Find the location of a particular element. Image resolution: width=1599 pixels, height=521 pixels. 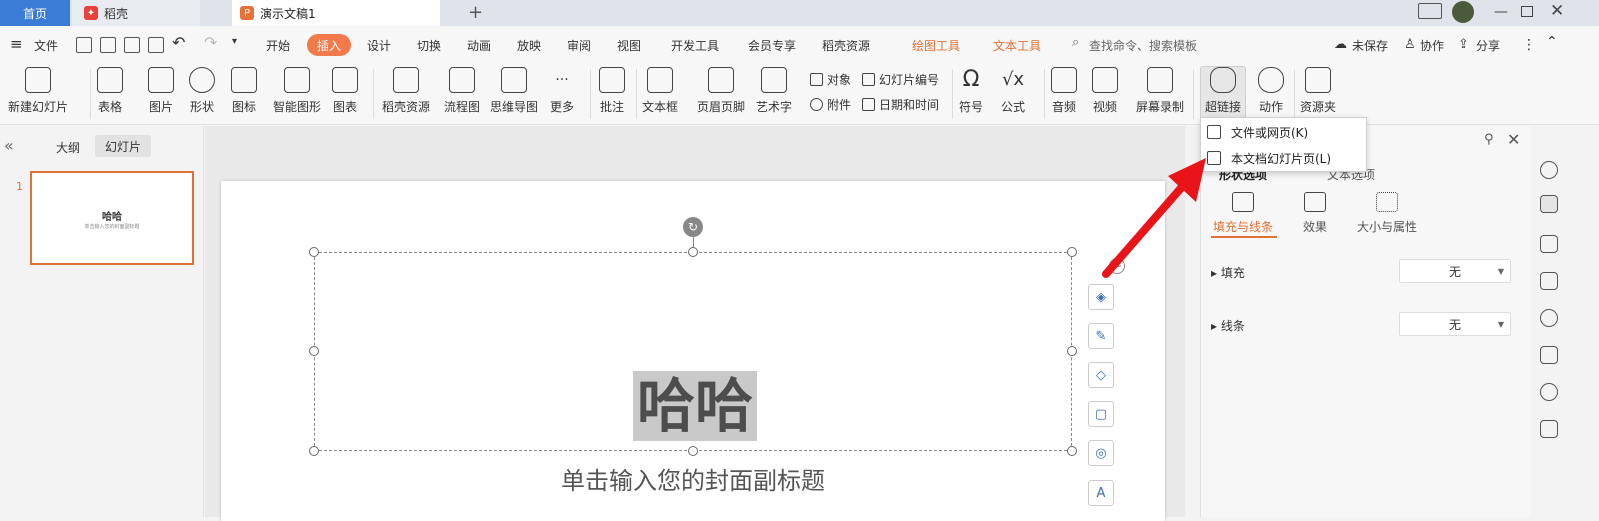

quick-access-dropdown-icon: ▾ is located at coordinates (234, 41).